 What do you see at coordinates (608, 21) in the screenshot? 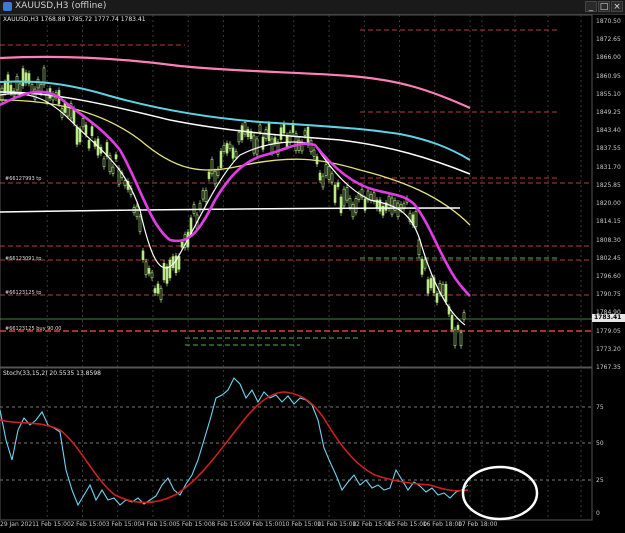
I see `price-tick-label: 1870.50` at bounding box center [608, 21].